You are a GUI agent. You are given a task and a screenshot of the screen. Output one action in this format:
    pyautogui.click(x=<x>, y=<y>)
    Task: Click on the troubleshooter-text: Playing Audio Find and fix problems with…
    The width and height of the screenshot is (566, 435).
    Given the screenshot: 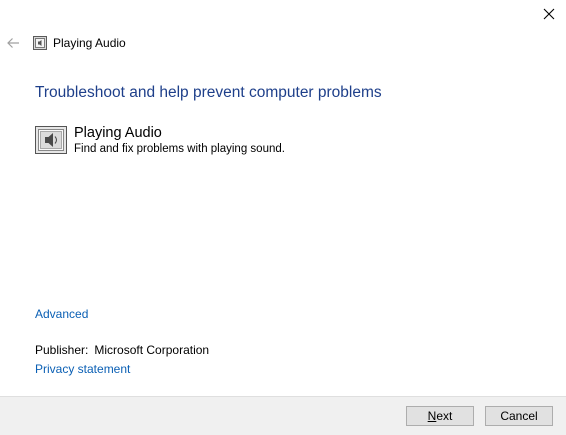 What is the action you would take?
    pyautogui.click(x=179, y=140)
    